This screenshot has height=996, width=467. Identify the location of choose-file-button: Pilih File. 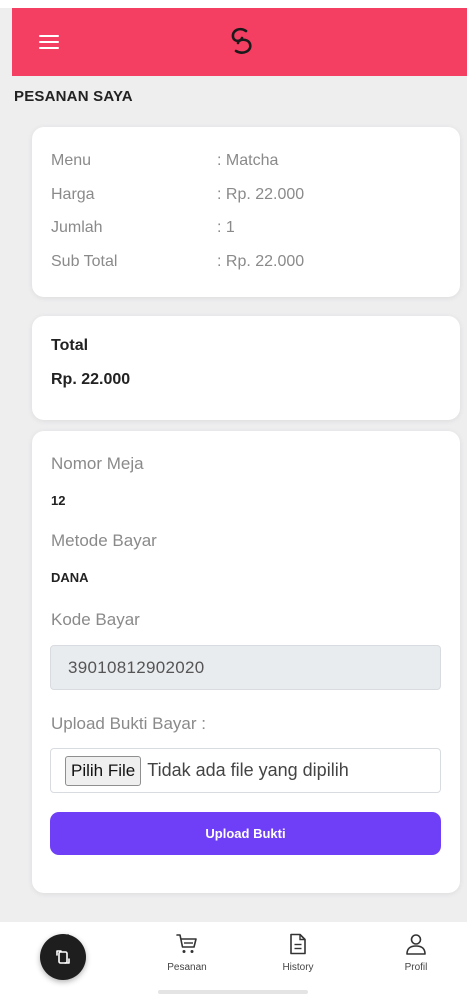
(103, 770).